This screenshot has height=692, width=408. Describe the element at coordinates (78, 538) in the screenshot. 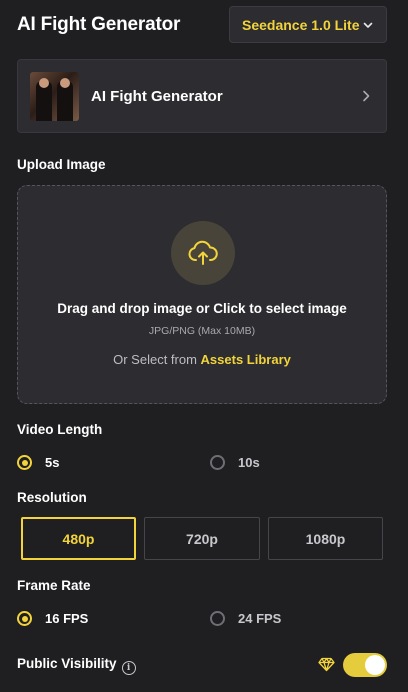

I see `resolution-option-480p: 480p` at that location.